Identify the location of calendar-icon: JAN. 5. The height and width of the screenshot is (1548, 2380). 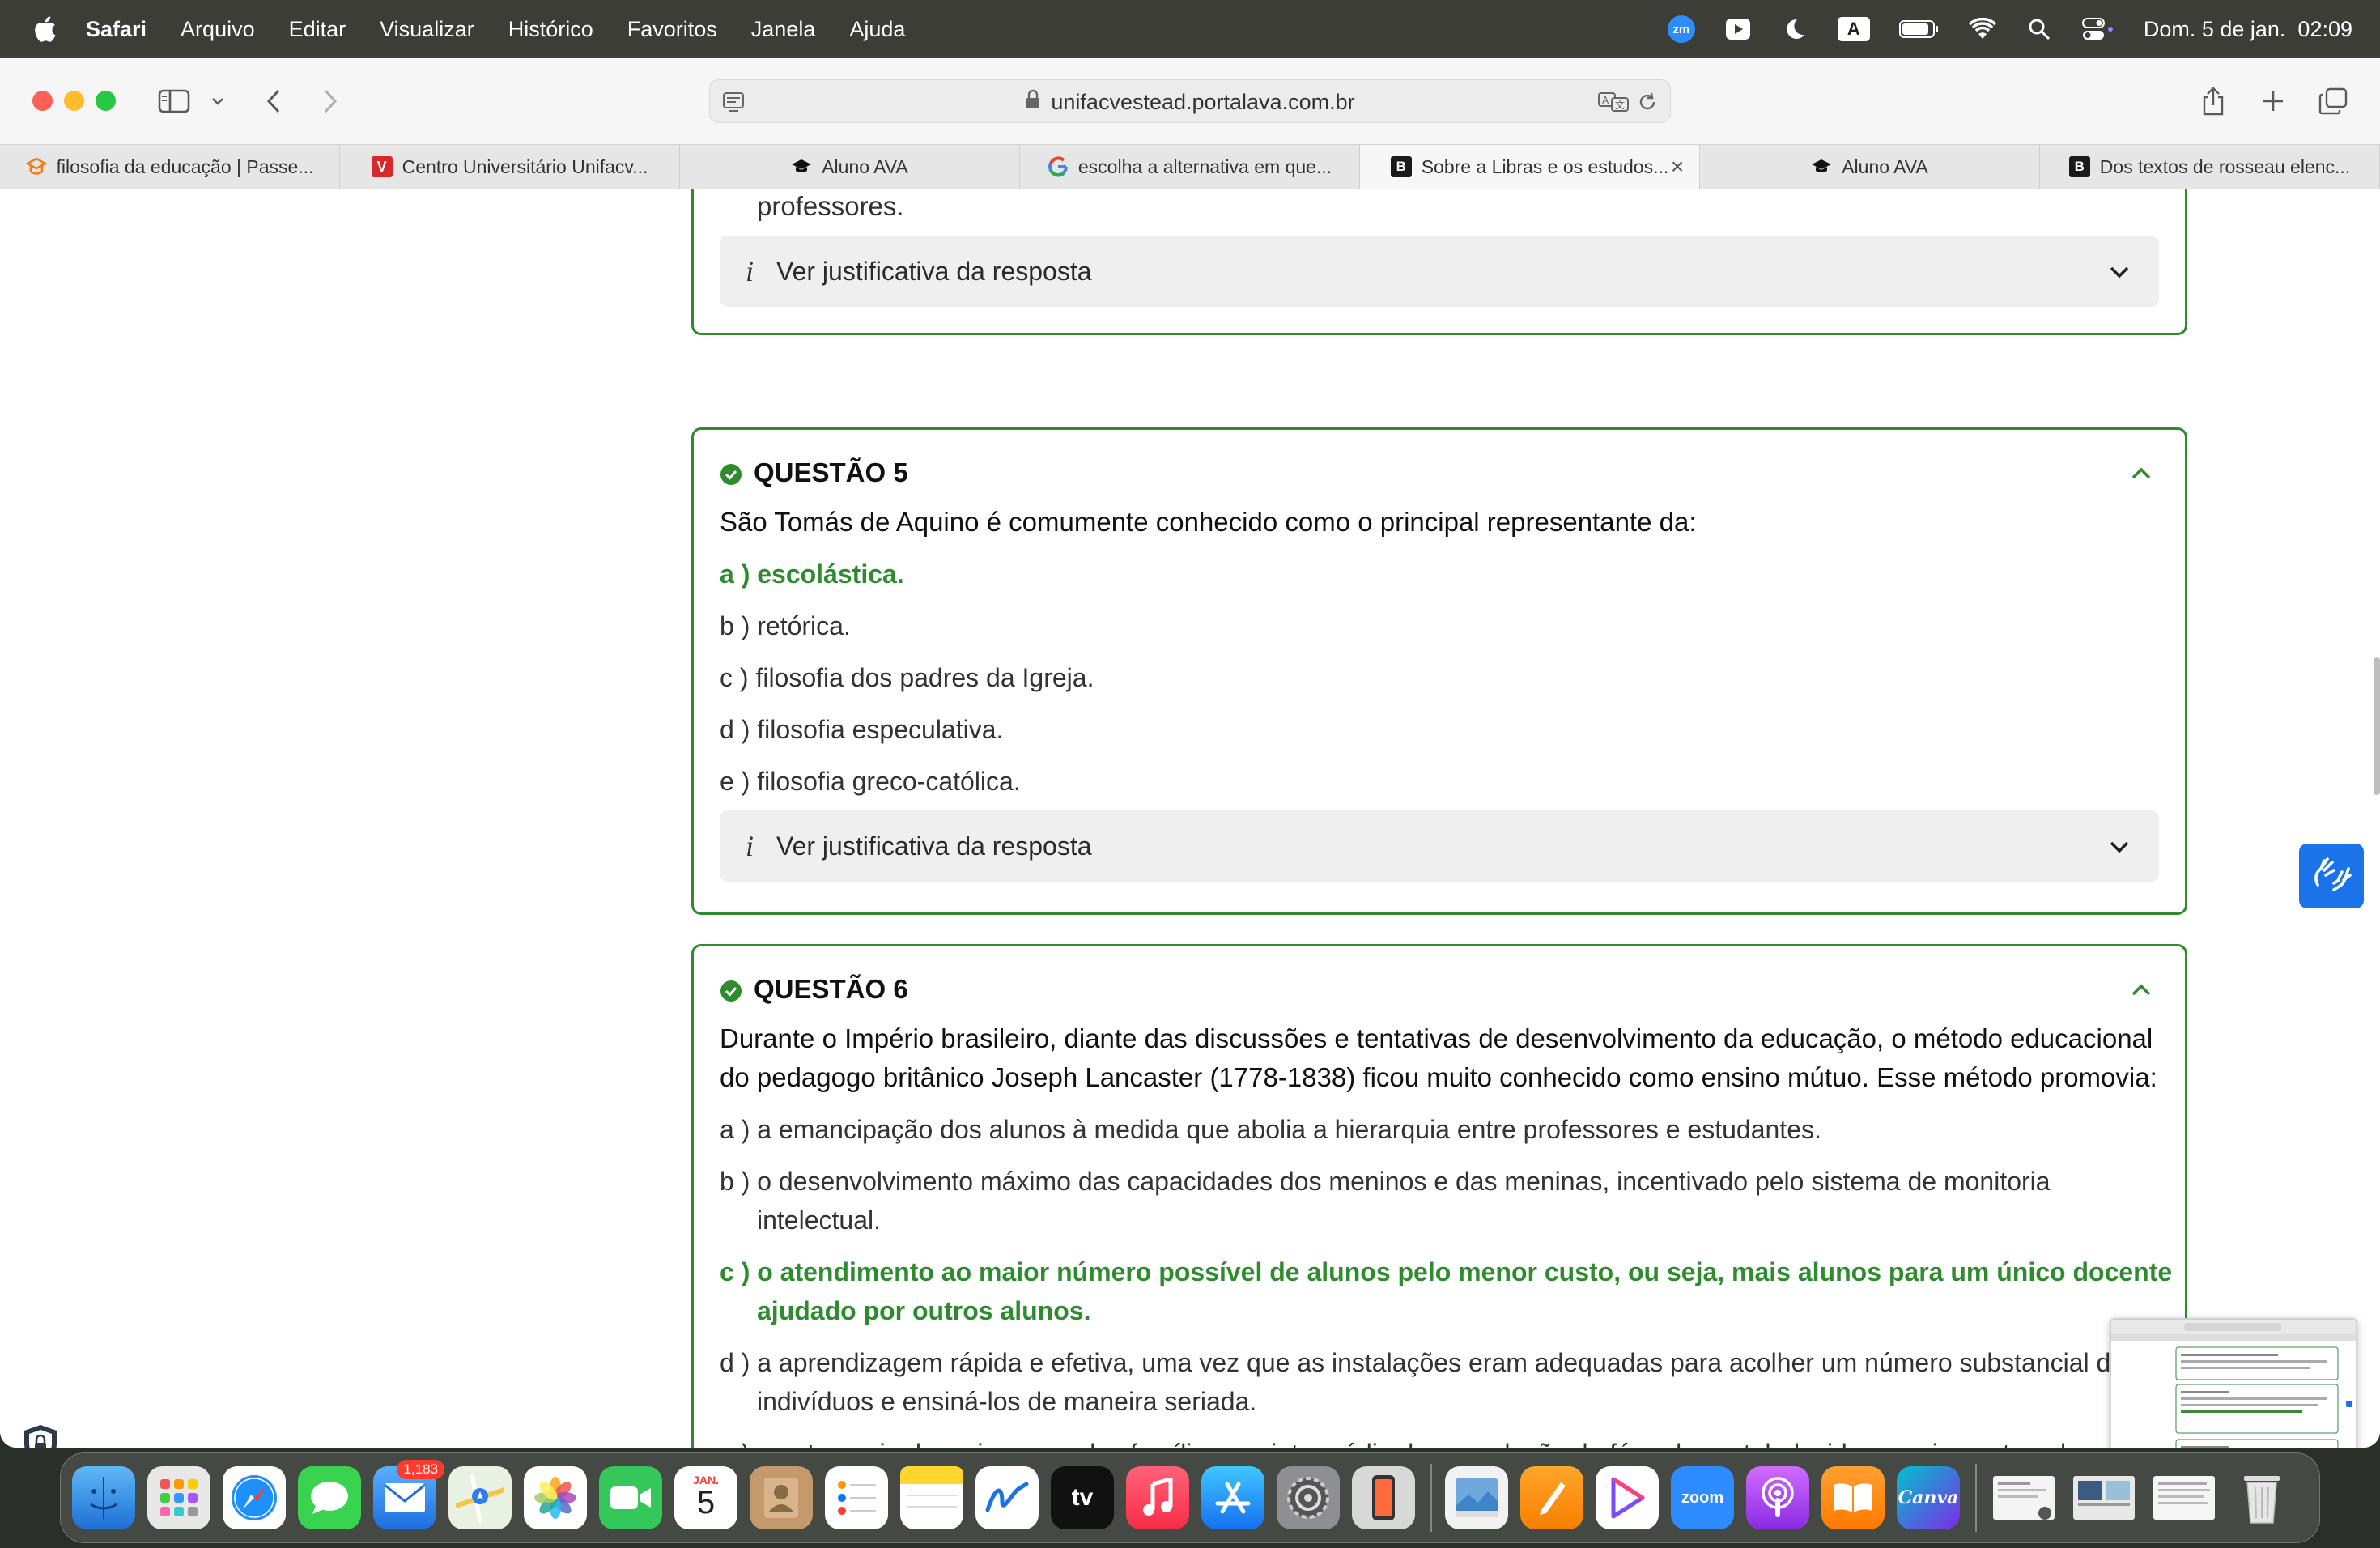
(705, 1498).